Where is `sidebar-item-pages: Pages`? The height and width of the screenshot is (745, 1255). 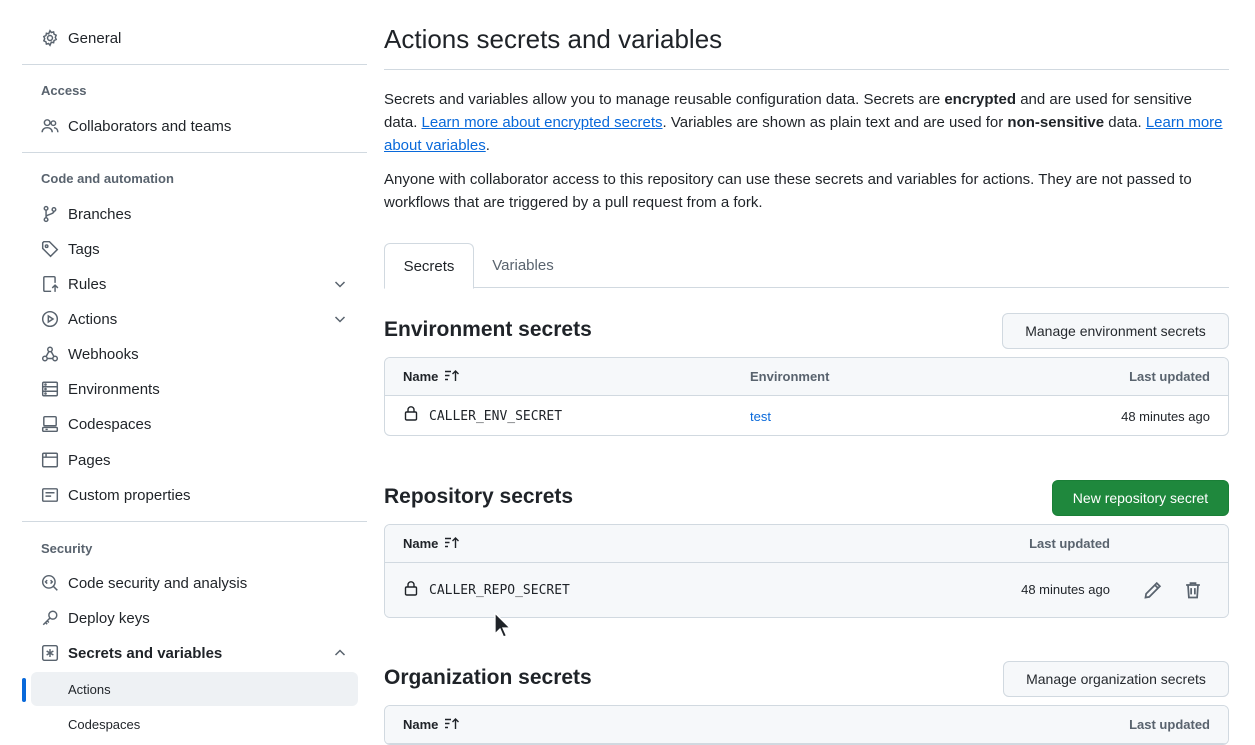
sidebar-item-pages: Pages is located at coordinates (195, 460).